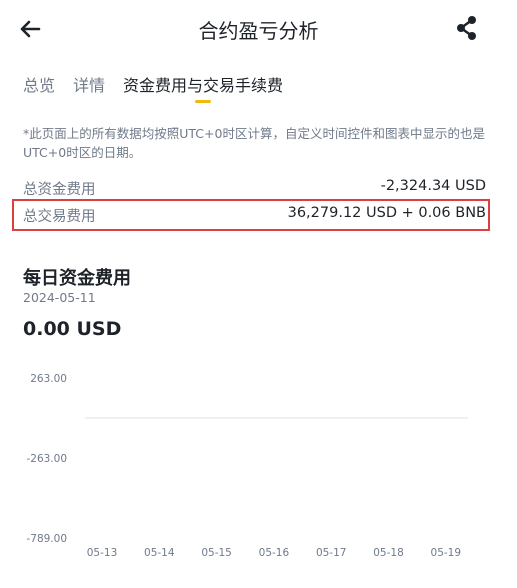 The height and width of the screenshot is (588, 517). What do you see at coordinates (102, 553) in the screenshot?
I see `x-tick-label: 05-13` at bounding box center [102, 553].